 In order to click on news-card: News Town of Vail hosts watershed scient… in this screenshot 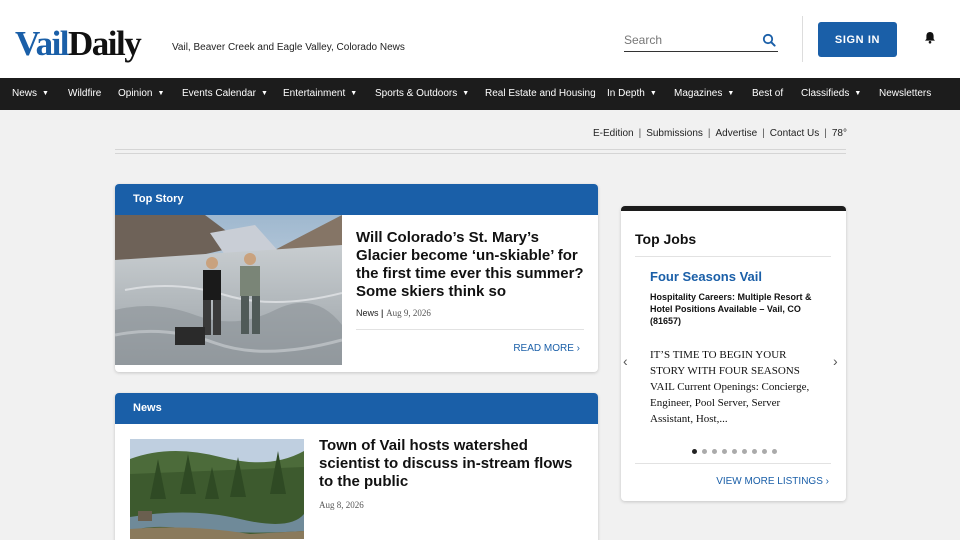, I will do `click(356, 466)`.